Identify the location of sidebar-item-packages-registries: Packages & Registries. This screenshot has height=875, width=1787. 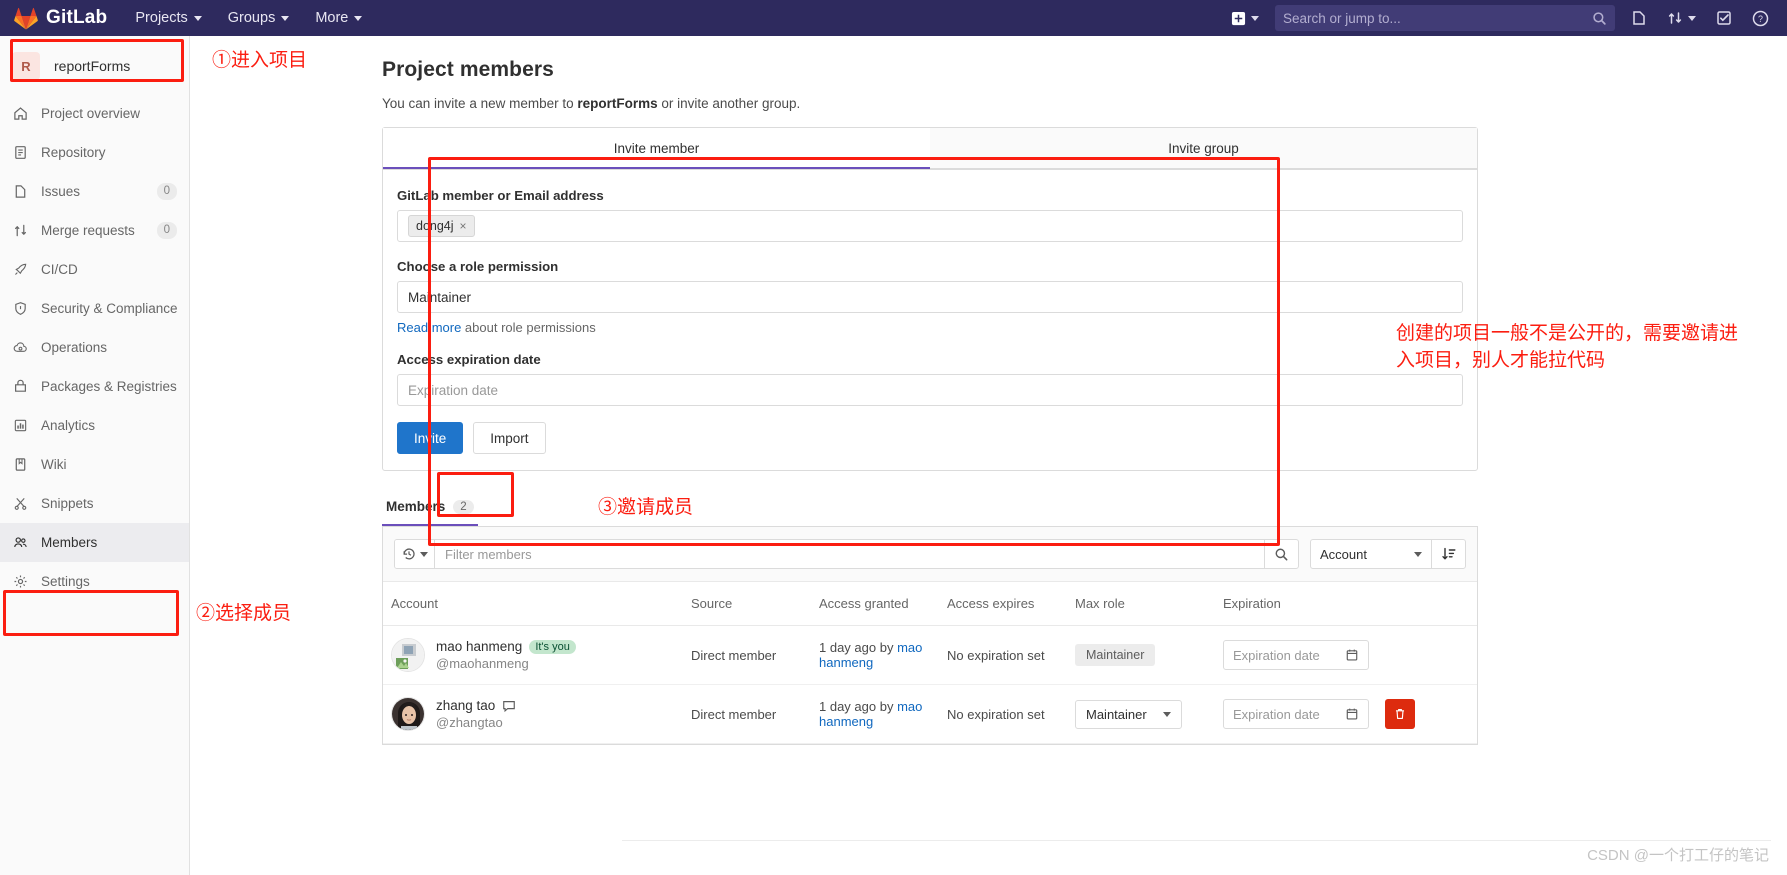
(94, 386).